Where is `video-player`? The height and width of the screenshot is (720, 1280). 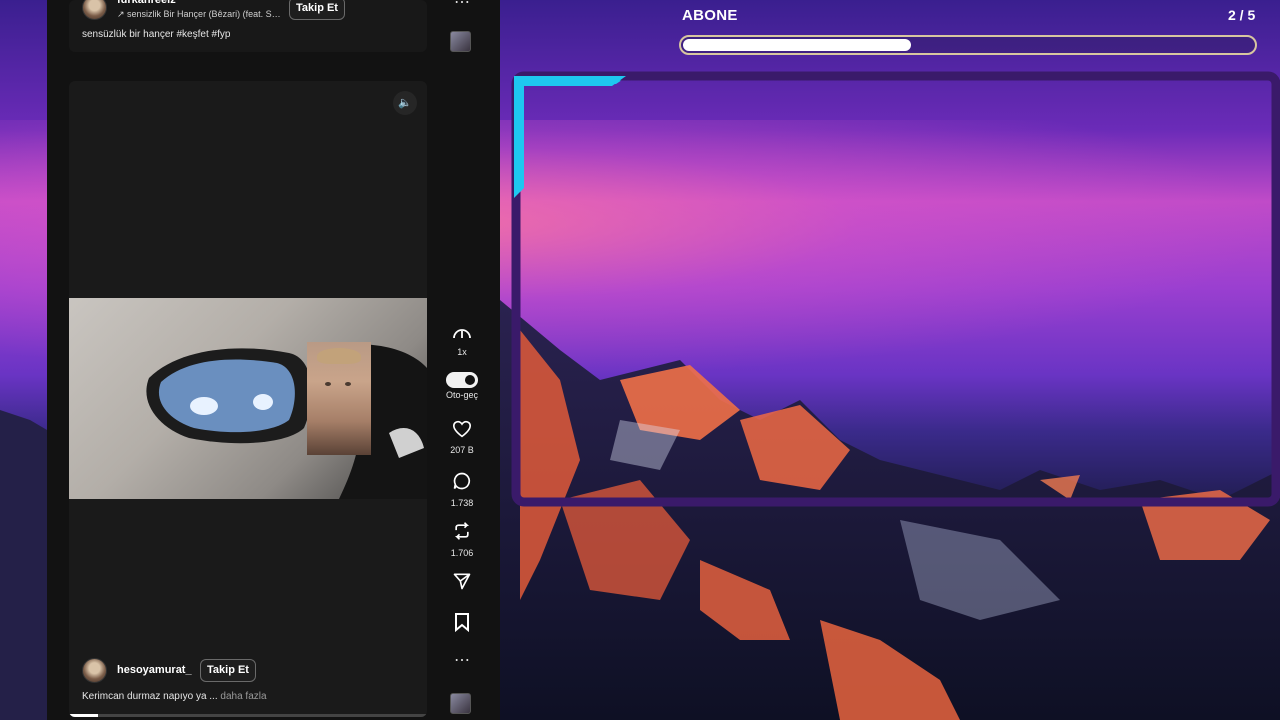 video-player is located at coordinates (248, 398).